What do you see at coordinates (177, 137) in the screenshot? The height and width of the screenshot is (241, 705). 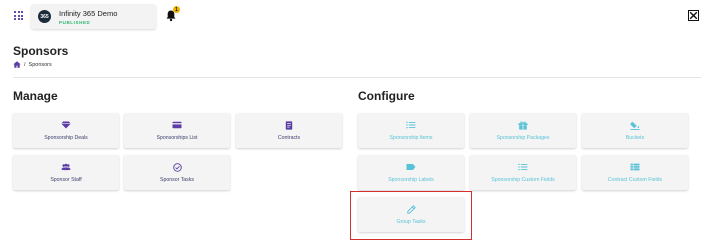 I see `tile-label: Sponsorships List` at bounding box center [177, 137].